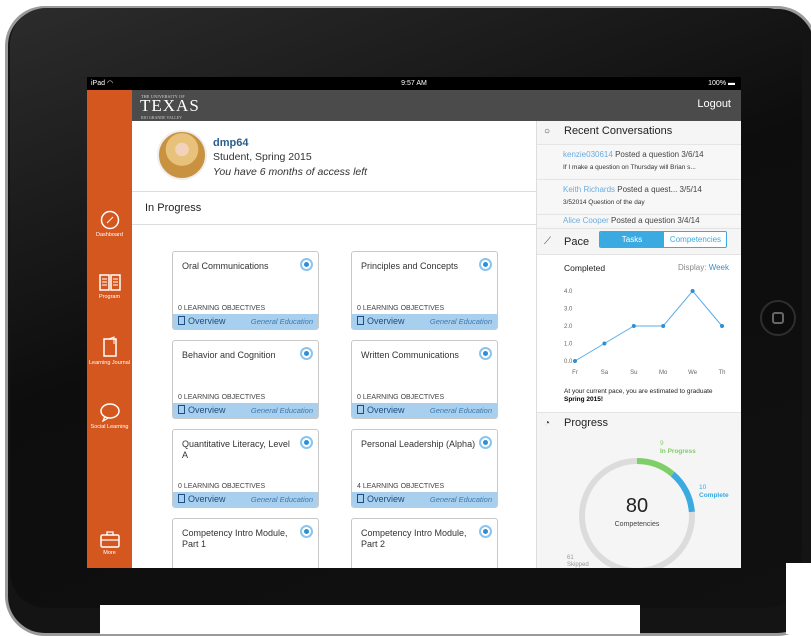  I want to click on sidebar-item-more: More, so click(109, 543).